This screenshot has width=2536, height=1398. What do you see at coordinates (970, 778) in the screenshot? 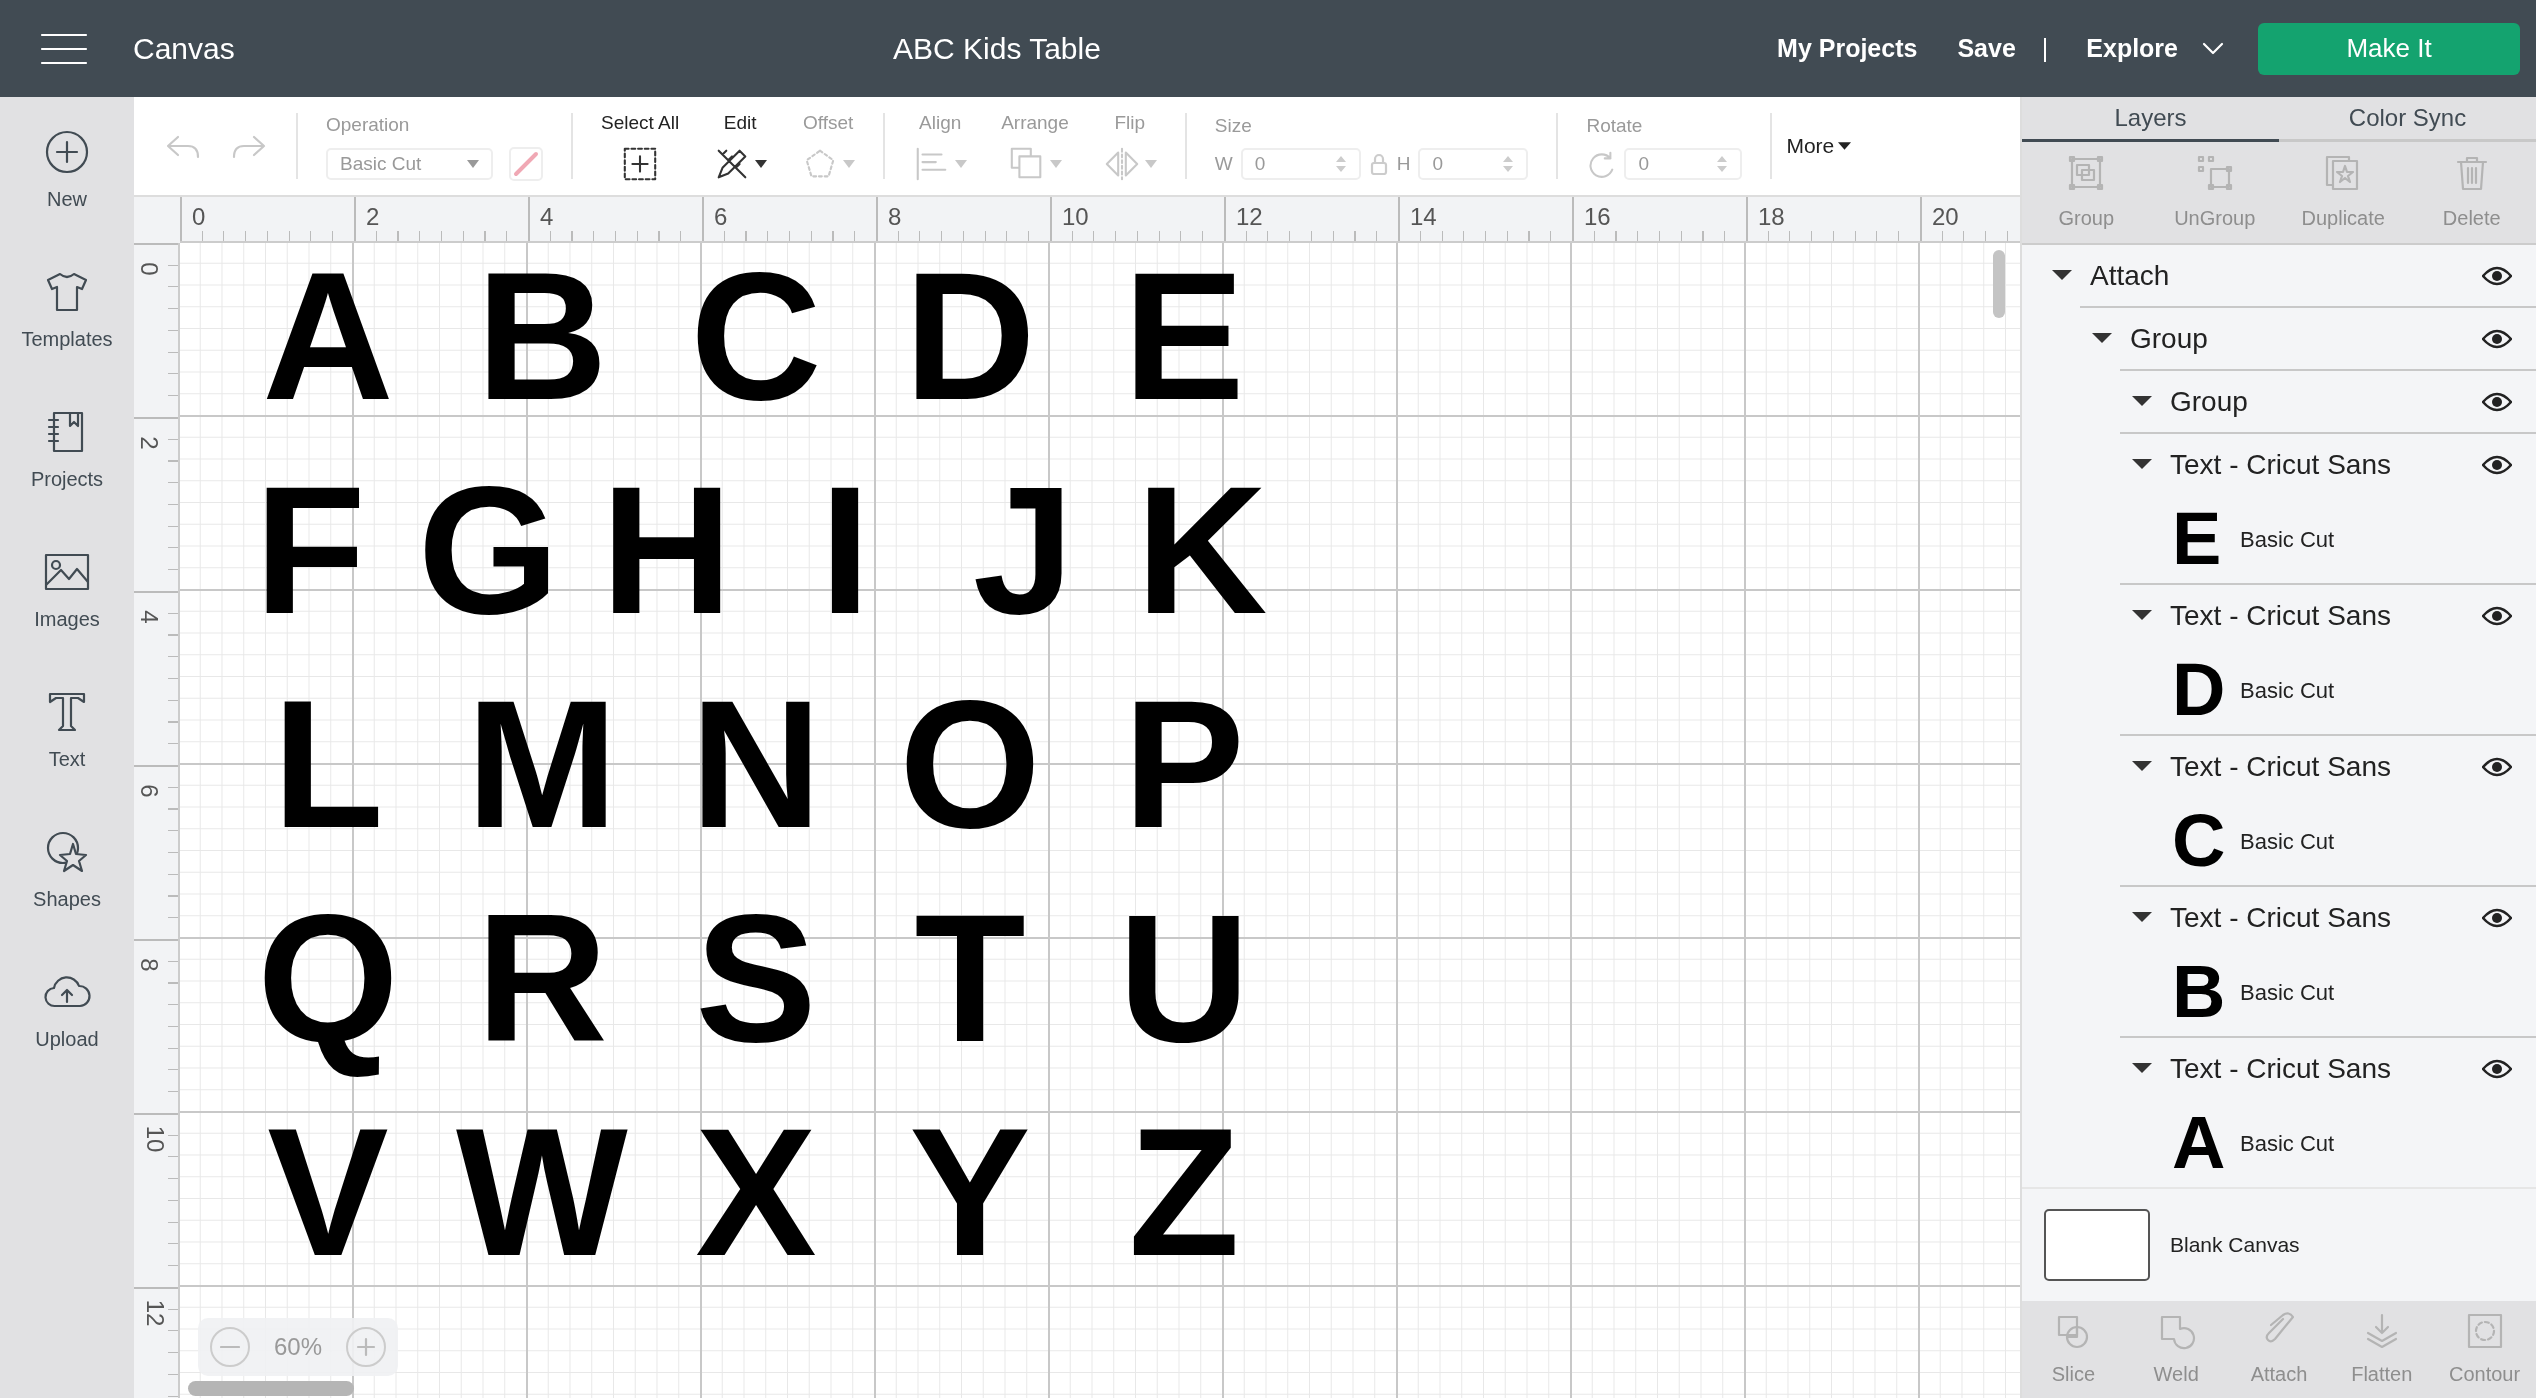
I see `canvas-letter: O` at bounding box center [970, 778].